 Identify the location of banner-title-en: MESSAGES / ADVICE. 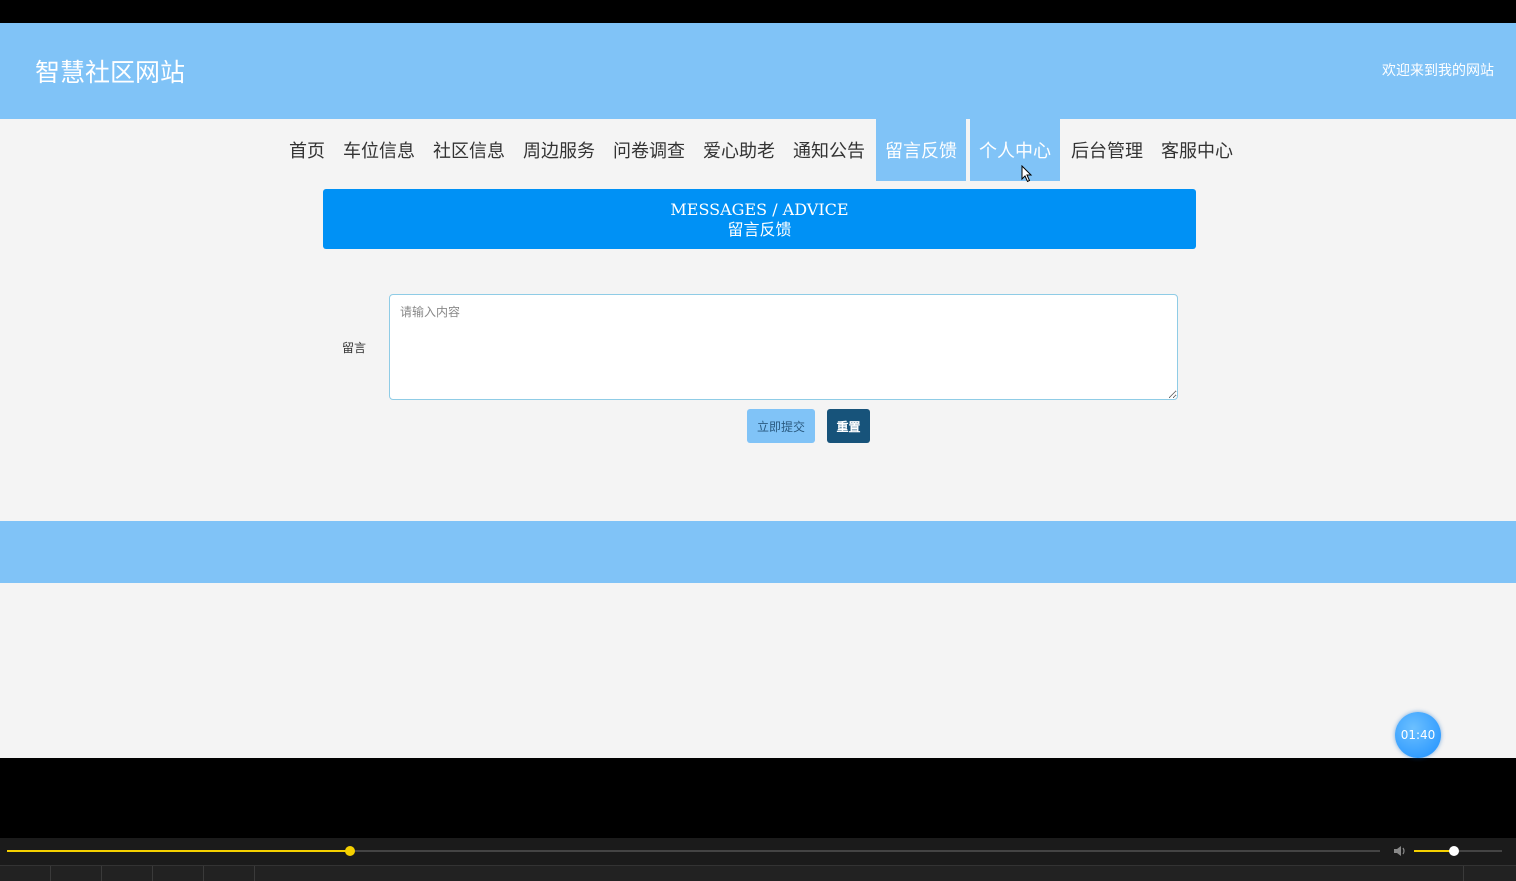
(759, 209).